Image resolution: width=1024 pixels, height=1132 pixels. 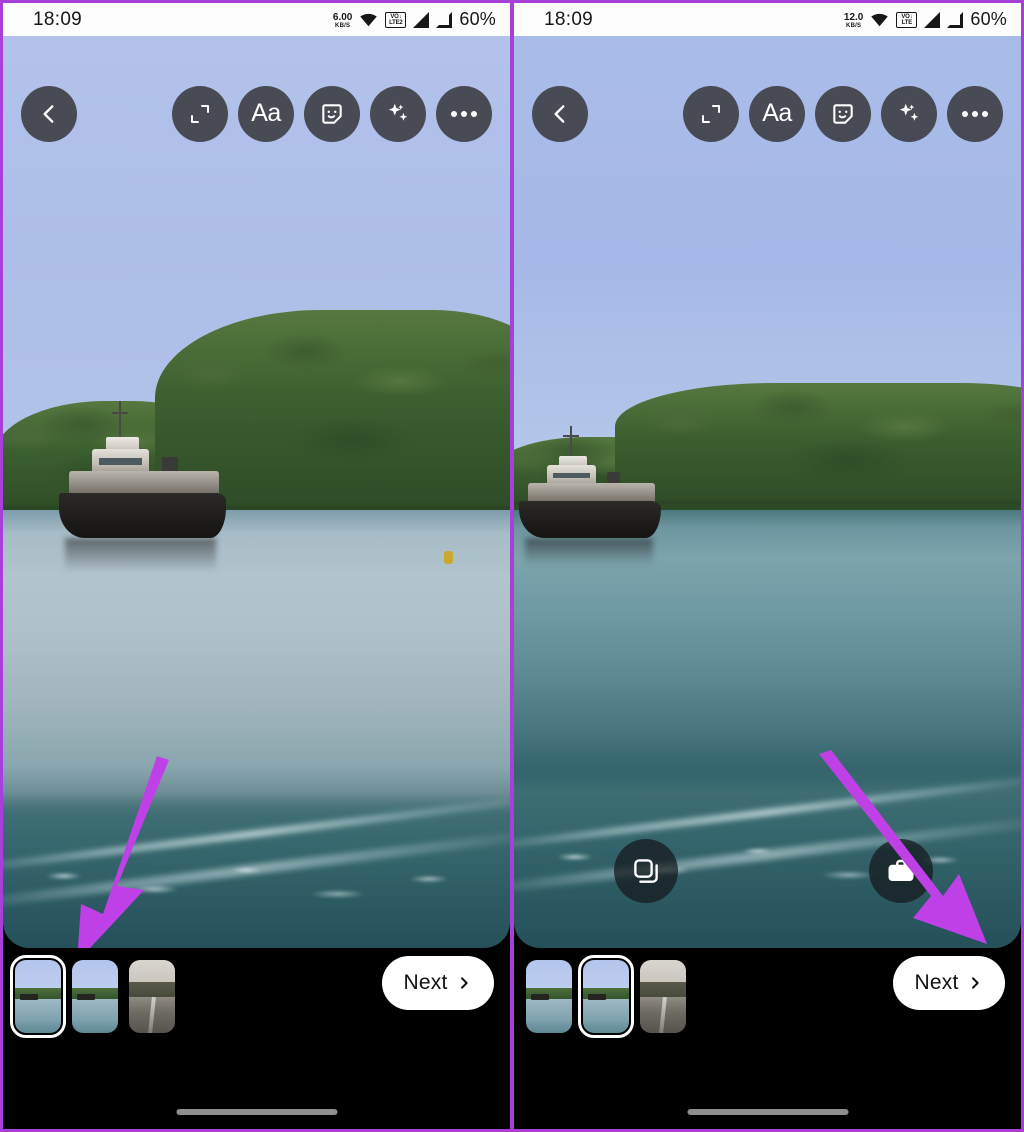 I want to click on status-icons: 12.0 KB/S VO↓ LTE 60%, so click(x=925, y=19).